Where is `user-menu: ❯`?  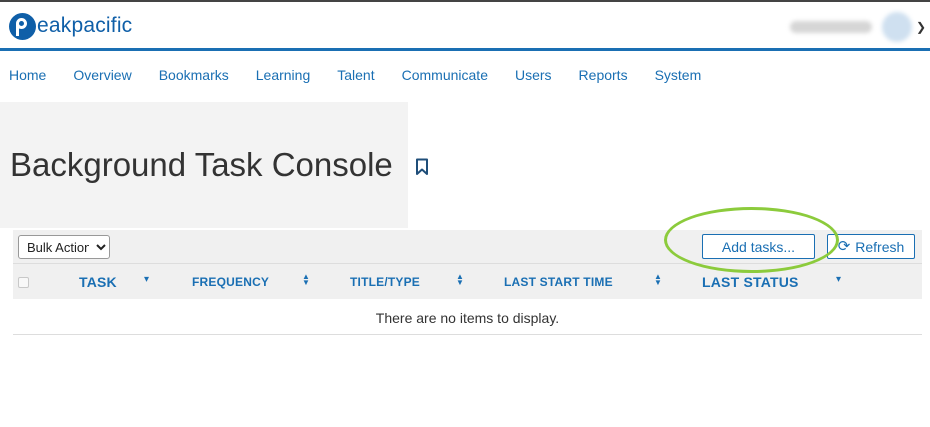
user-menu: ❯ is located at coordinates (857, 27).